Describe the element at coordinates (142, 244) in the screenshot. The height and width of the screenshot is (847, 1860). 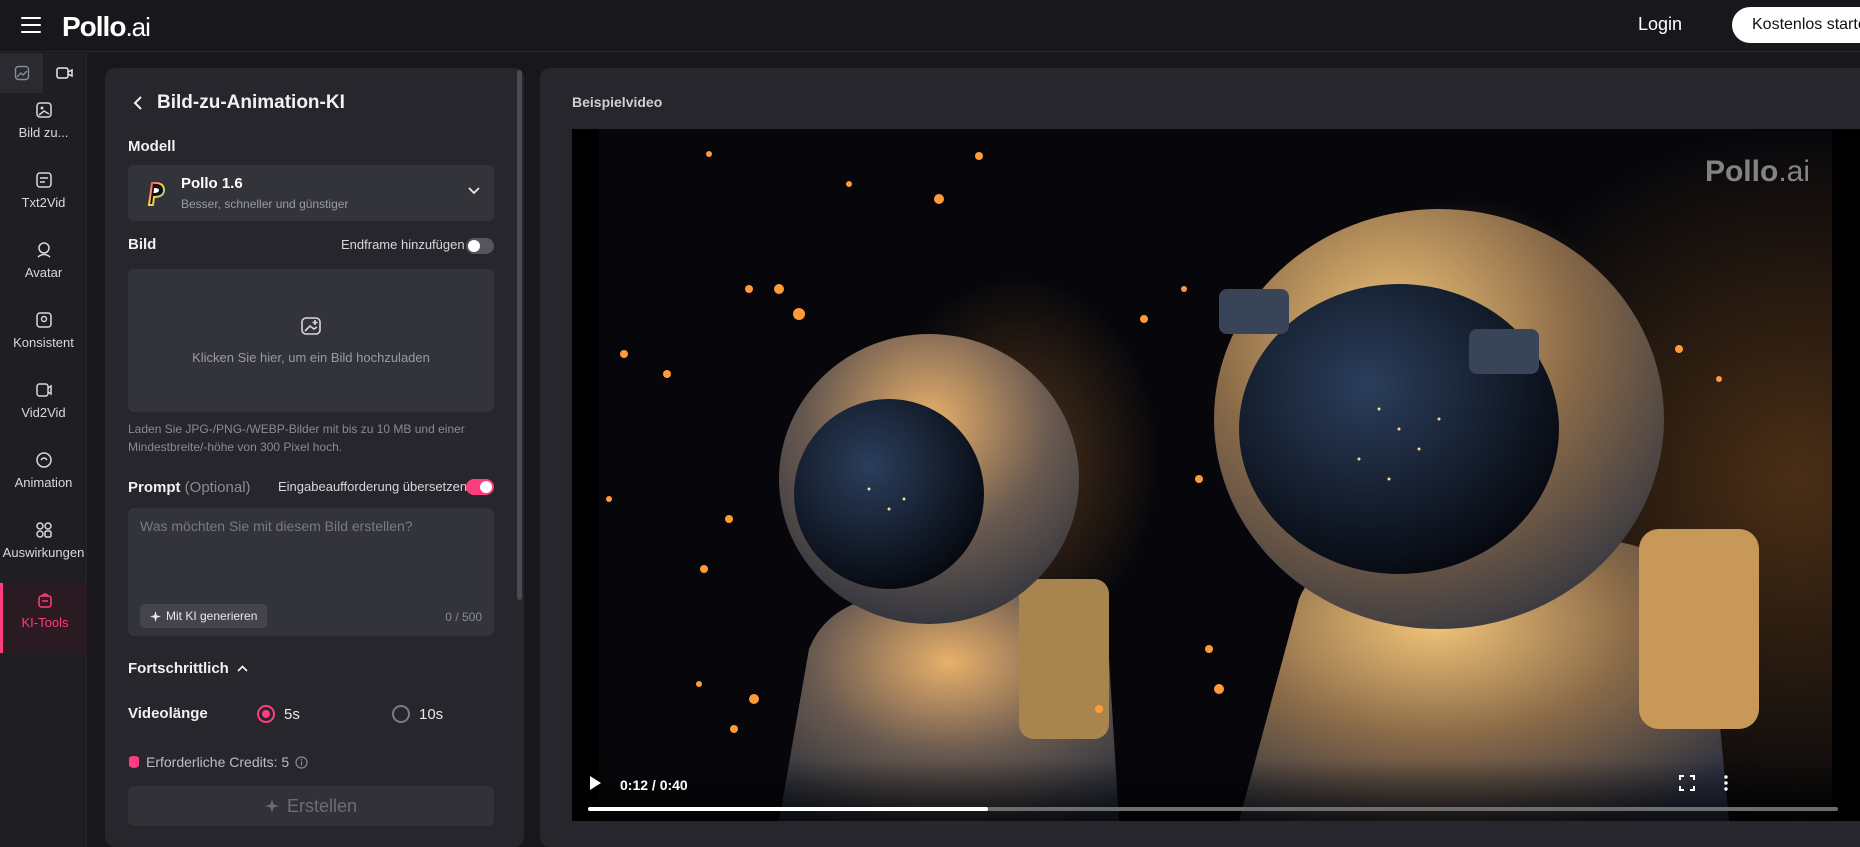
I see `image-label: Bild` at that location.